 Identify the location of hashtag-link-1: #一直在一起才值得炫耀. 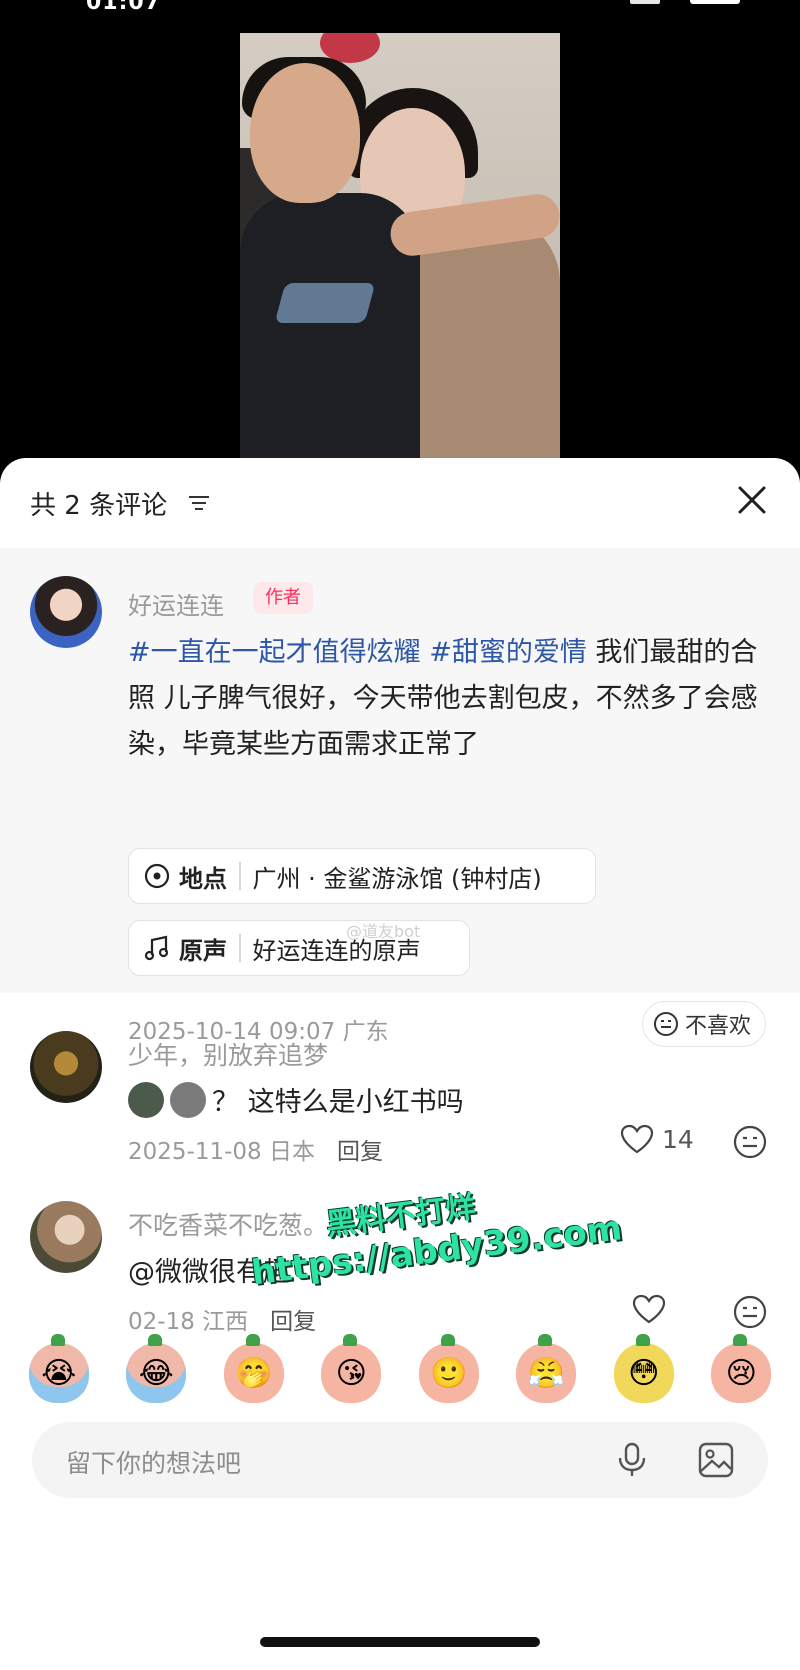
(274, 652).